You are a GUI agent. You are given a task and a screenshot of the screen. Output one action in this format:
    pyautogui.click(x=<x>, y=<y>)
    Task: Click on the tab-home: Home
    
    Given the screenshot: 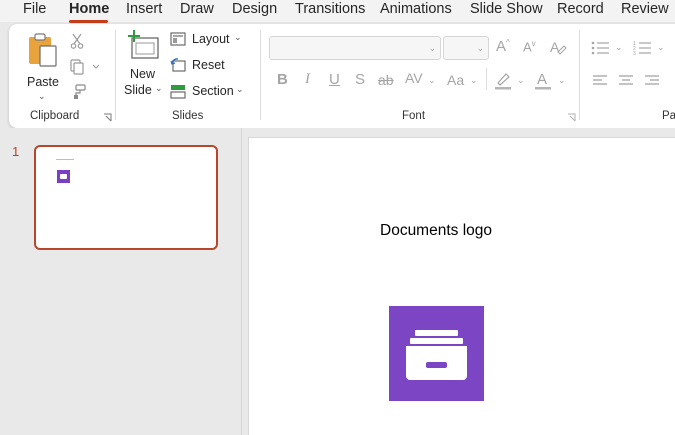 What is the action you would take?
    pyautogui.click(x=89, y=9)
    